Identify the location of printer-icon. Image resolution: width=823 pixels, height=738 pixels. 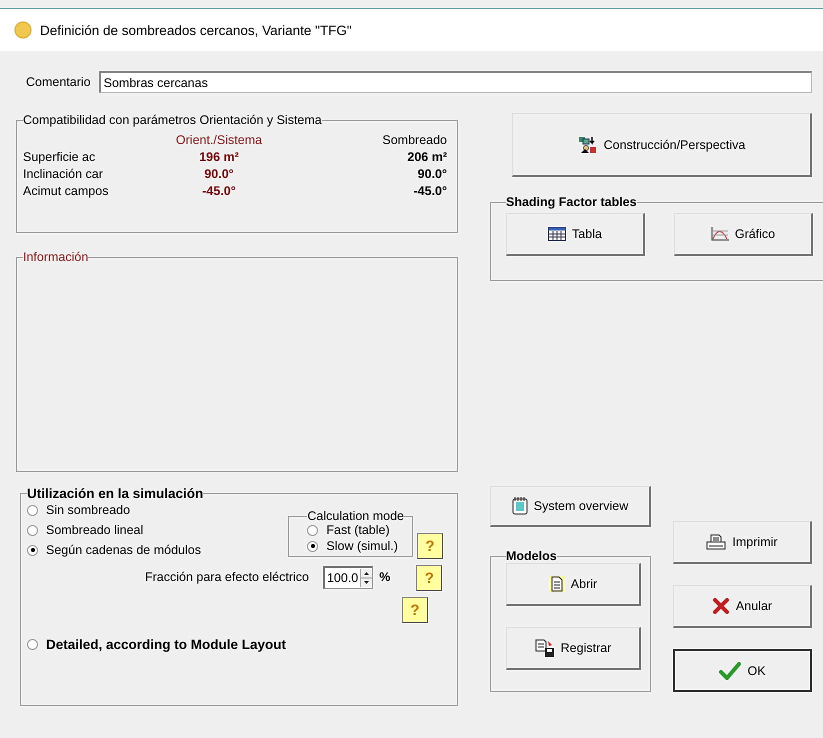
(716, 542).